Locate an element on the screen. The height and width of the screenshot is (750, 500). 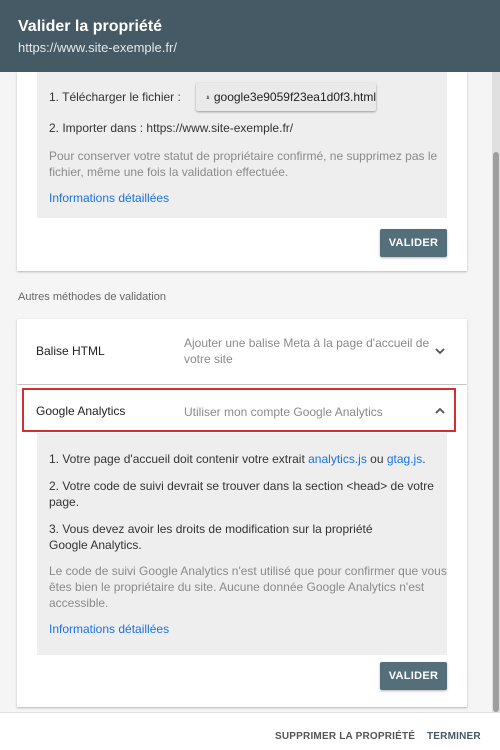
step1-label: 1. Télécharger le fichier : is located at coordinates (115, 97).